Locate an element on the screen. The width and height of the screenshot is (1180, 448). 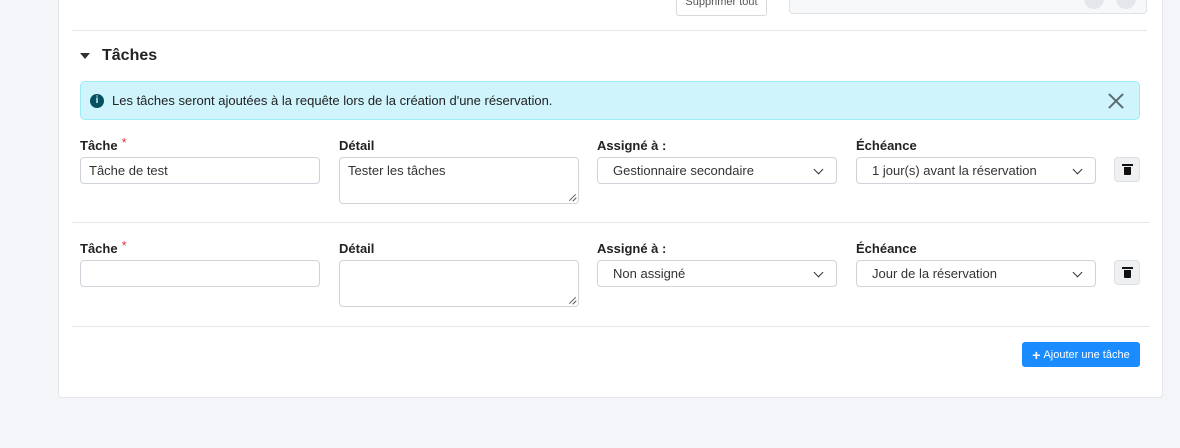
plus-icon: + is located at coordinates (1036, 354).